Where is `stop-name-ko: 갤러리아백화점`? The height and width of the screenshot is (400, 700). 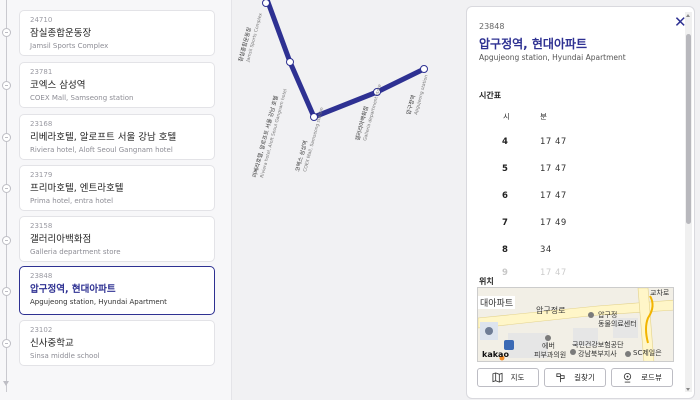
stop-name-ko: 갤러리아백화점 is located at coordinates (61, 239).